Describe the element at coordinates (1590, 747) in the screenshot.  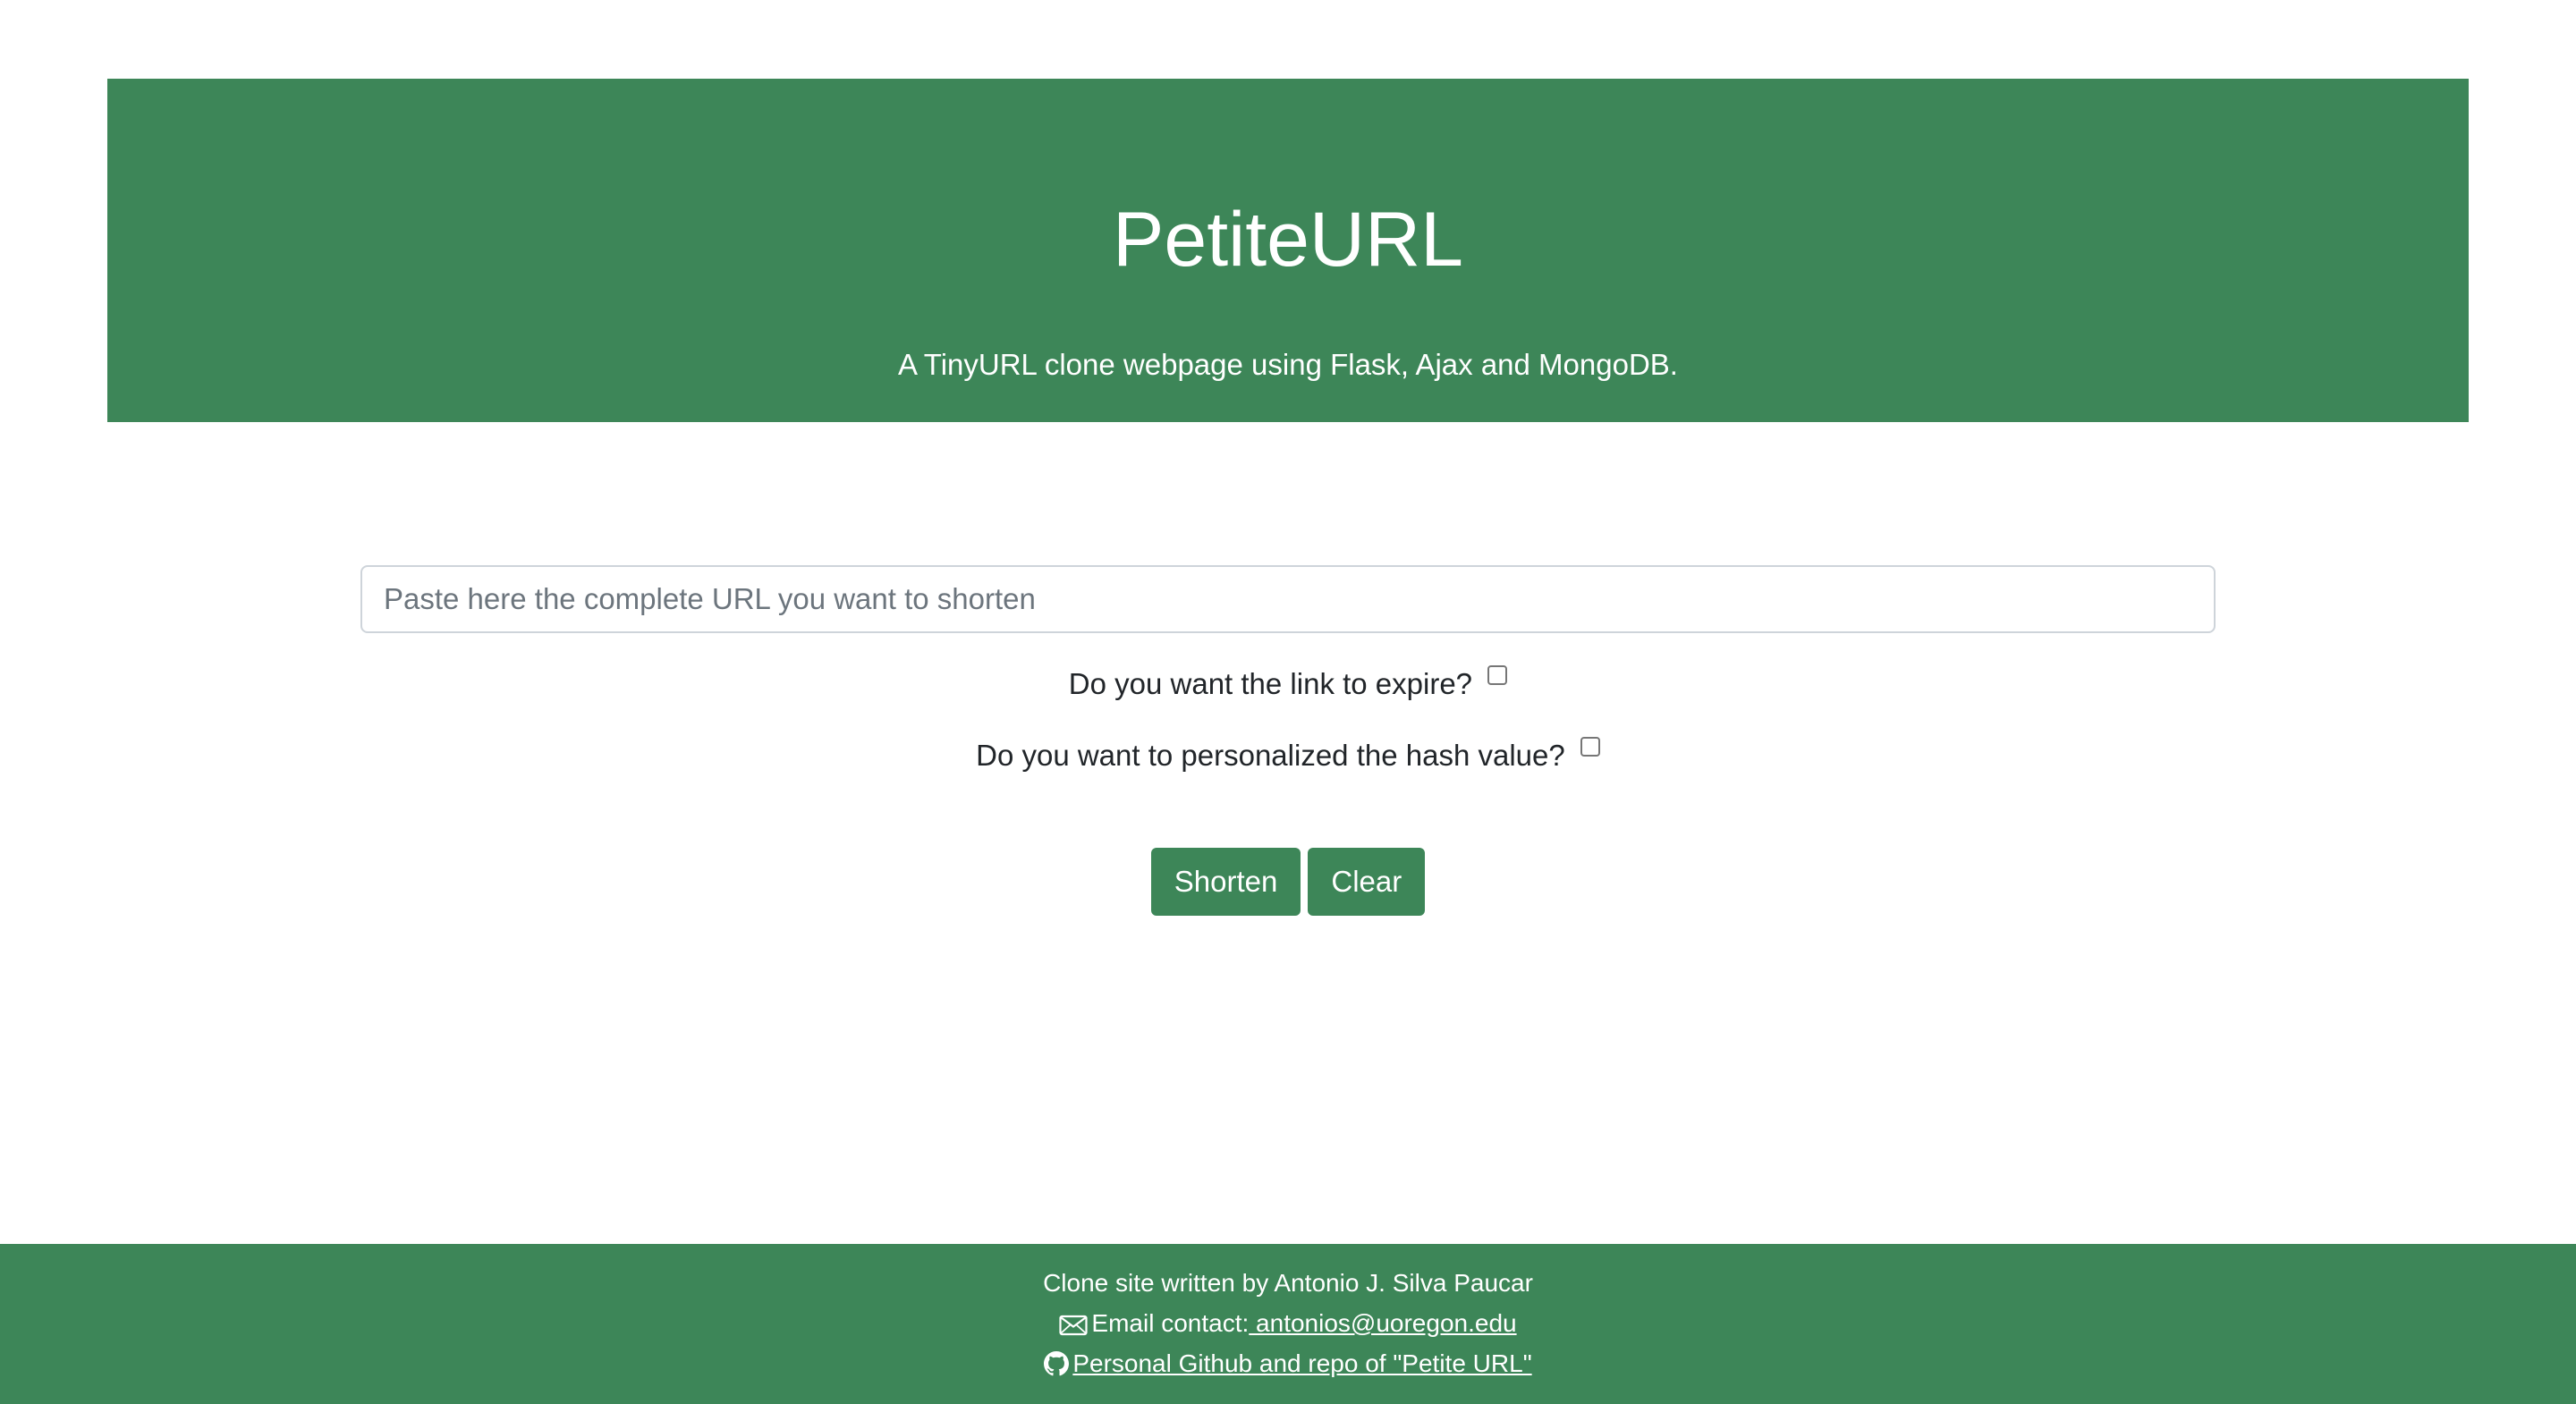
I see `hash-checkbox` at that location.